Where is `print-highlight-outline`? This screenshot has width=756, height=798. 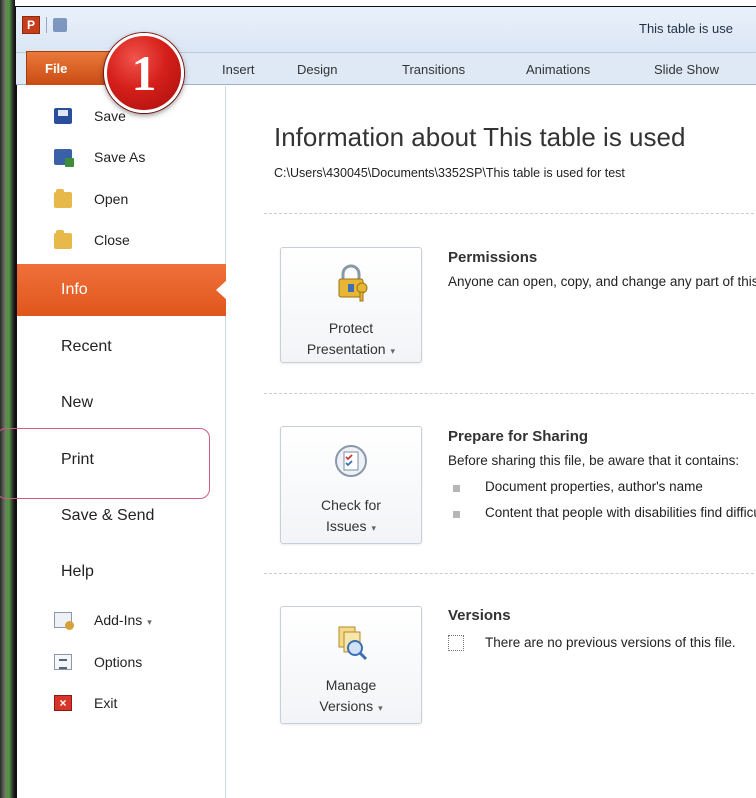 print-highlight-outline is located at coordinates (105, 463).